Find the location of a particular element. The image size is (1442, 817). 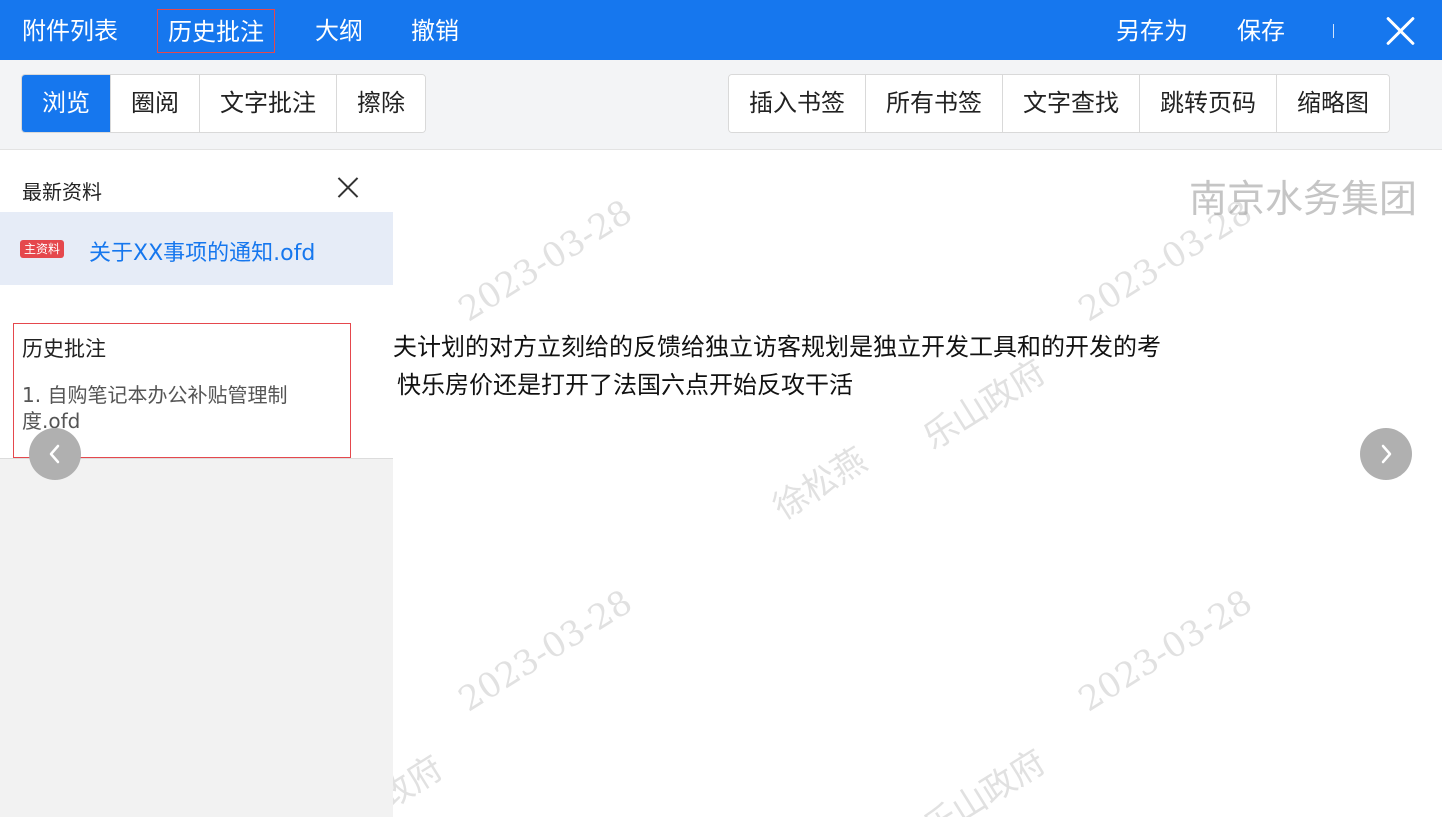

undo-button: 撤销 is located at coordinates (435, 30).